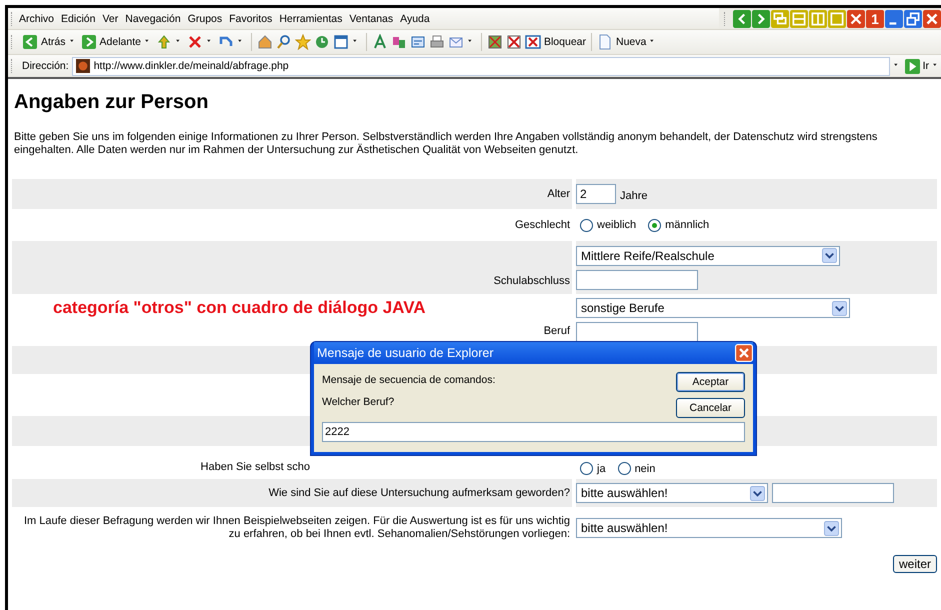 The height and width of the screenshot is (610, 941). I want to click on field-label: Im Laufe dieser Befragung werden wir Ihnen Beispielwebseiten zeigen. Für die Auswertung ist es für uns wichtig zu erfahren, ob bei Ihnen evtl. Sehanomalien/Sehstörungen vorliegen:, so click(296, 528).